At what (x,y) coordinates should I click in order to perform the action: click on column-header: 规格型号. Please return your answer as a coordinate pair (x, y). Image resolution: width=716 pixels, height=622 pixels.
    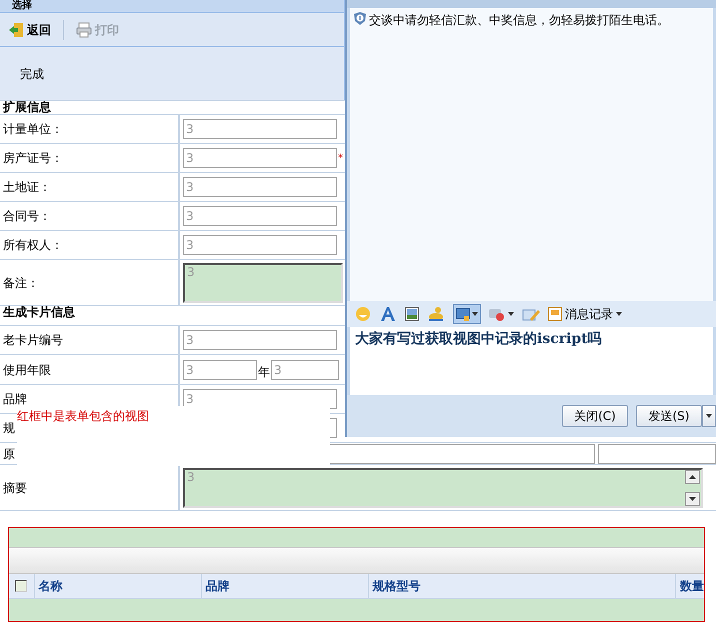
    Looking at the image, I should click on (521, 586).